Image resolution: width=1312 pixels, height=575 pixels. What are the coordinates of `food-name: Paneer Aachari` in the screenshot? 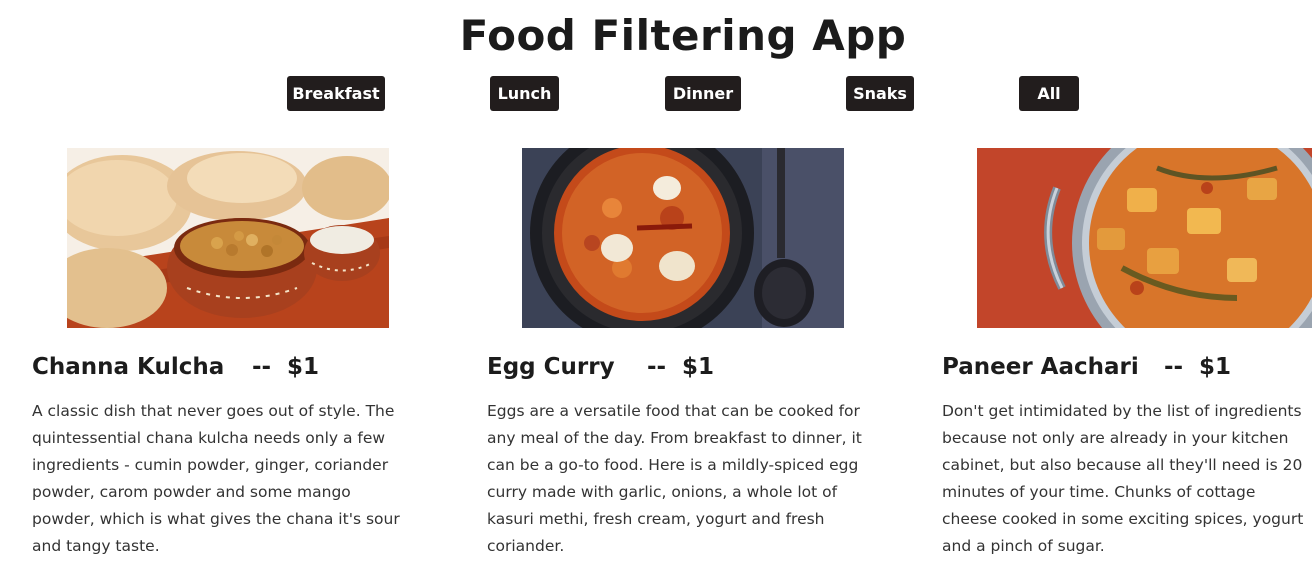 It's located at (1040, 367).